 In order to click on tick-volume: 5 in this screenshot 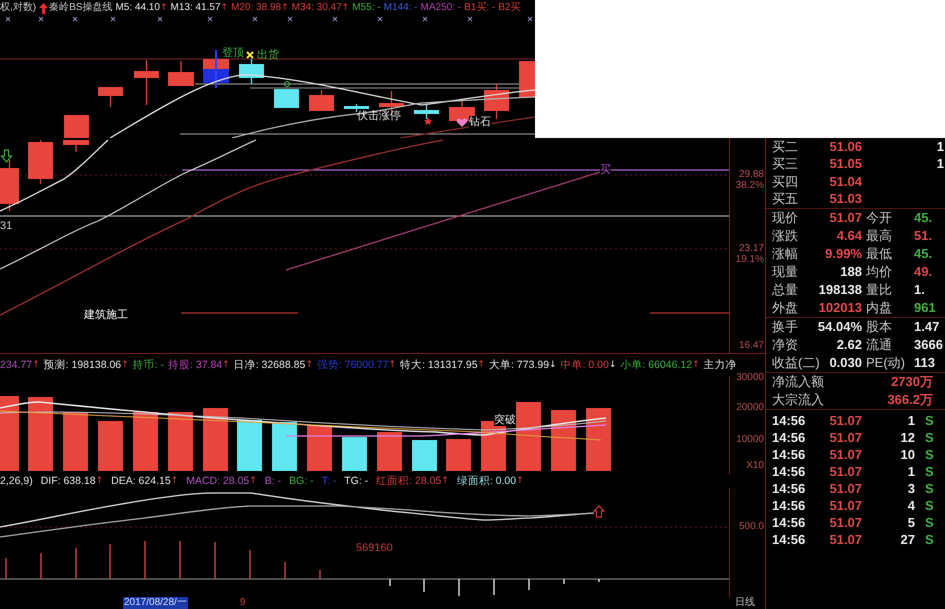, I will do `click(911, 522)`.